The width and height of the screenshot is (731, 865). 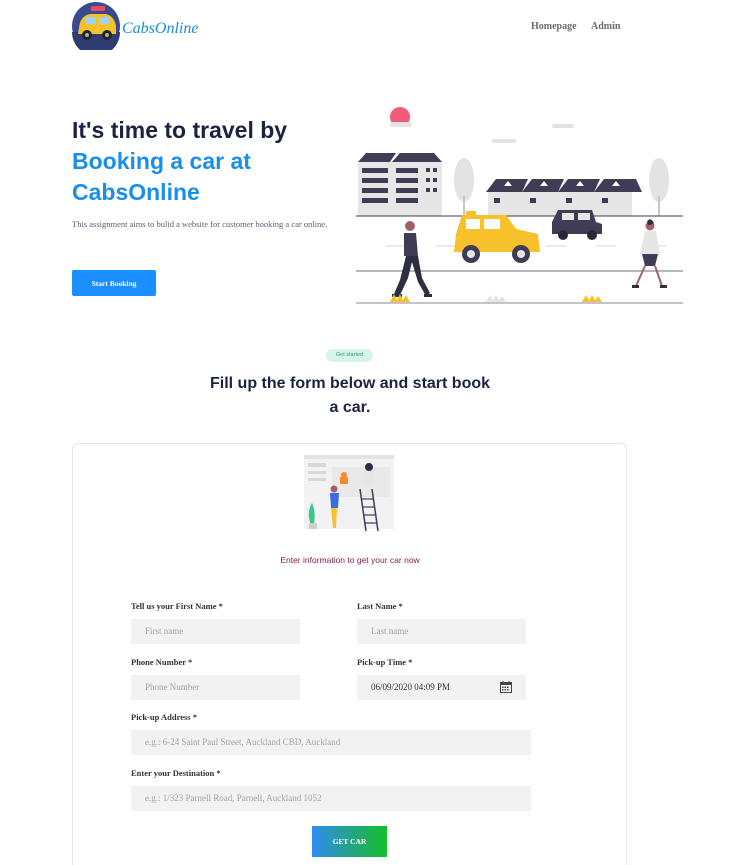 I want to click on form-subtitle: Enter information to get your car now, so click(x=350, y=560).